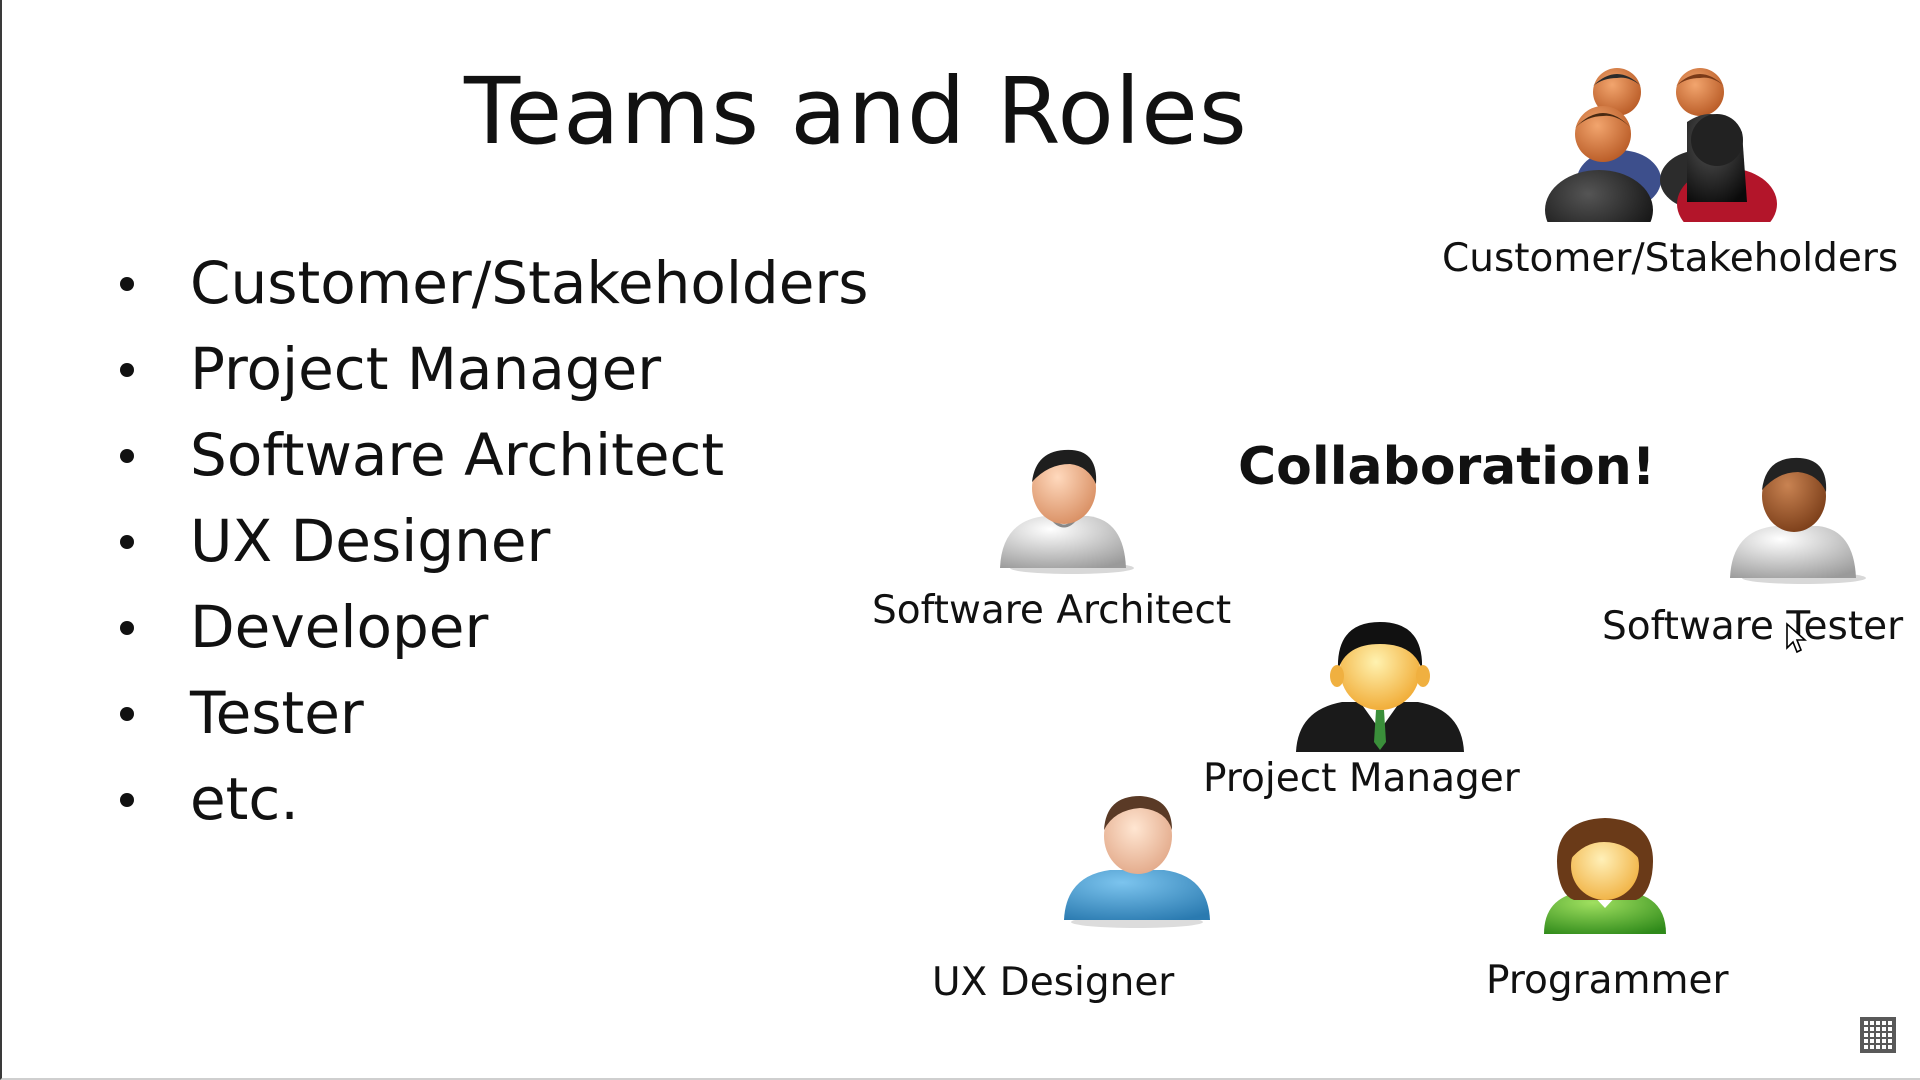  Describe the element at coordinates (489, 283) in the screenshot. I see `bullet-item: Customer/Stakeholders` at that location.